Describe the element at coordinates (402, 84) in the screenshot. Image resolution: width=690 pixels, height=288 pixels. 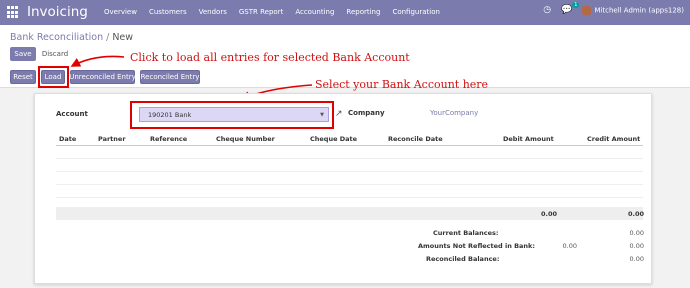
I see `account-hint-annotation: Select your Bank Account here` at that location.